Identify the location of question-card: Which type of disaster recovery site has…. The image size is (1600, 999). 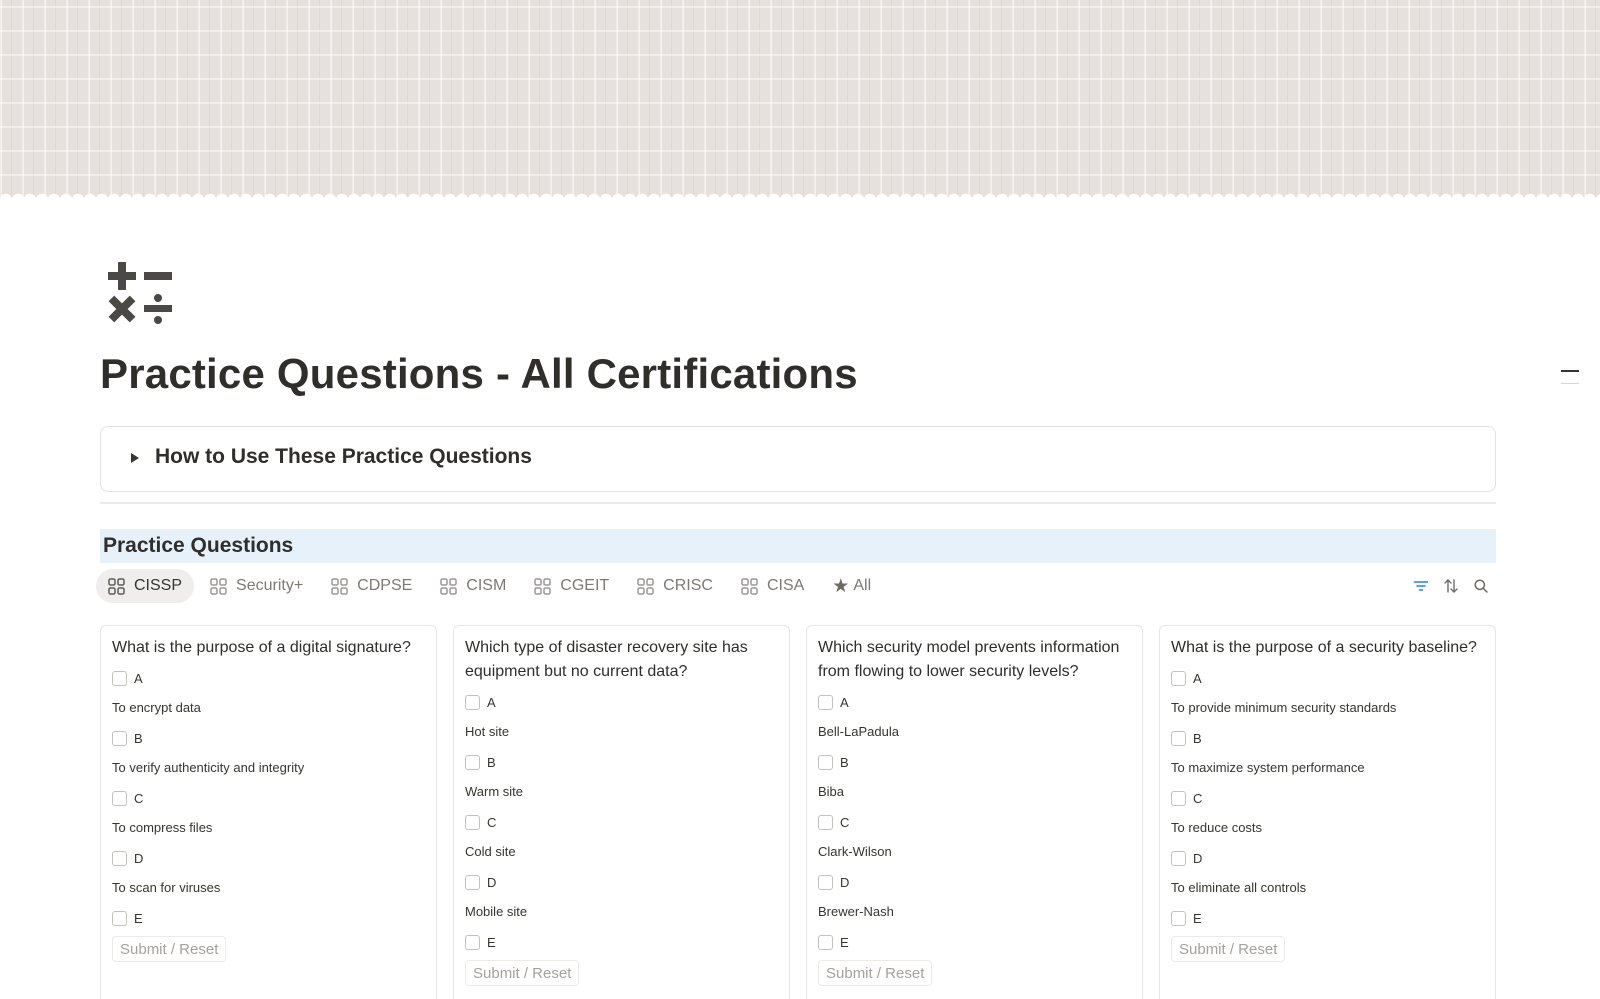
(621, 812).